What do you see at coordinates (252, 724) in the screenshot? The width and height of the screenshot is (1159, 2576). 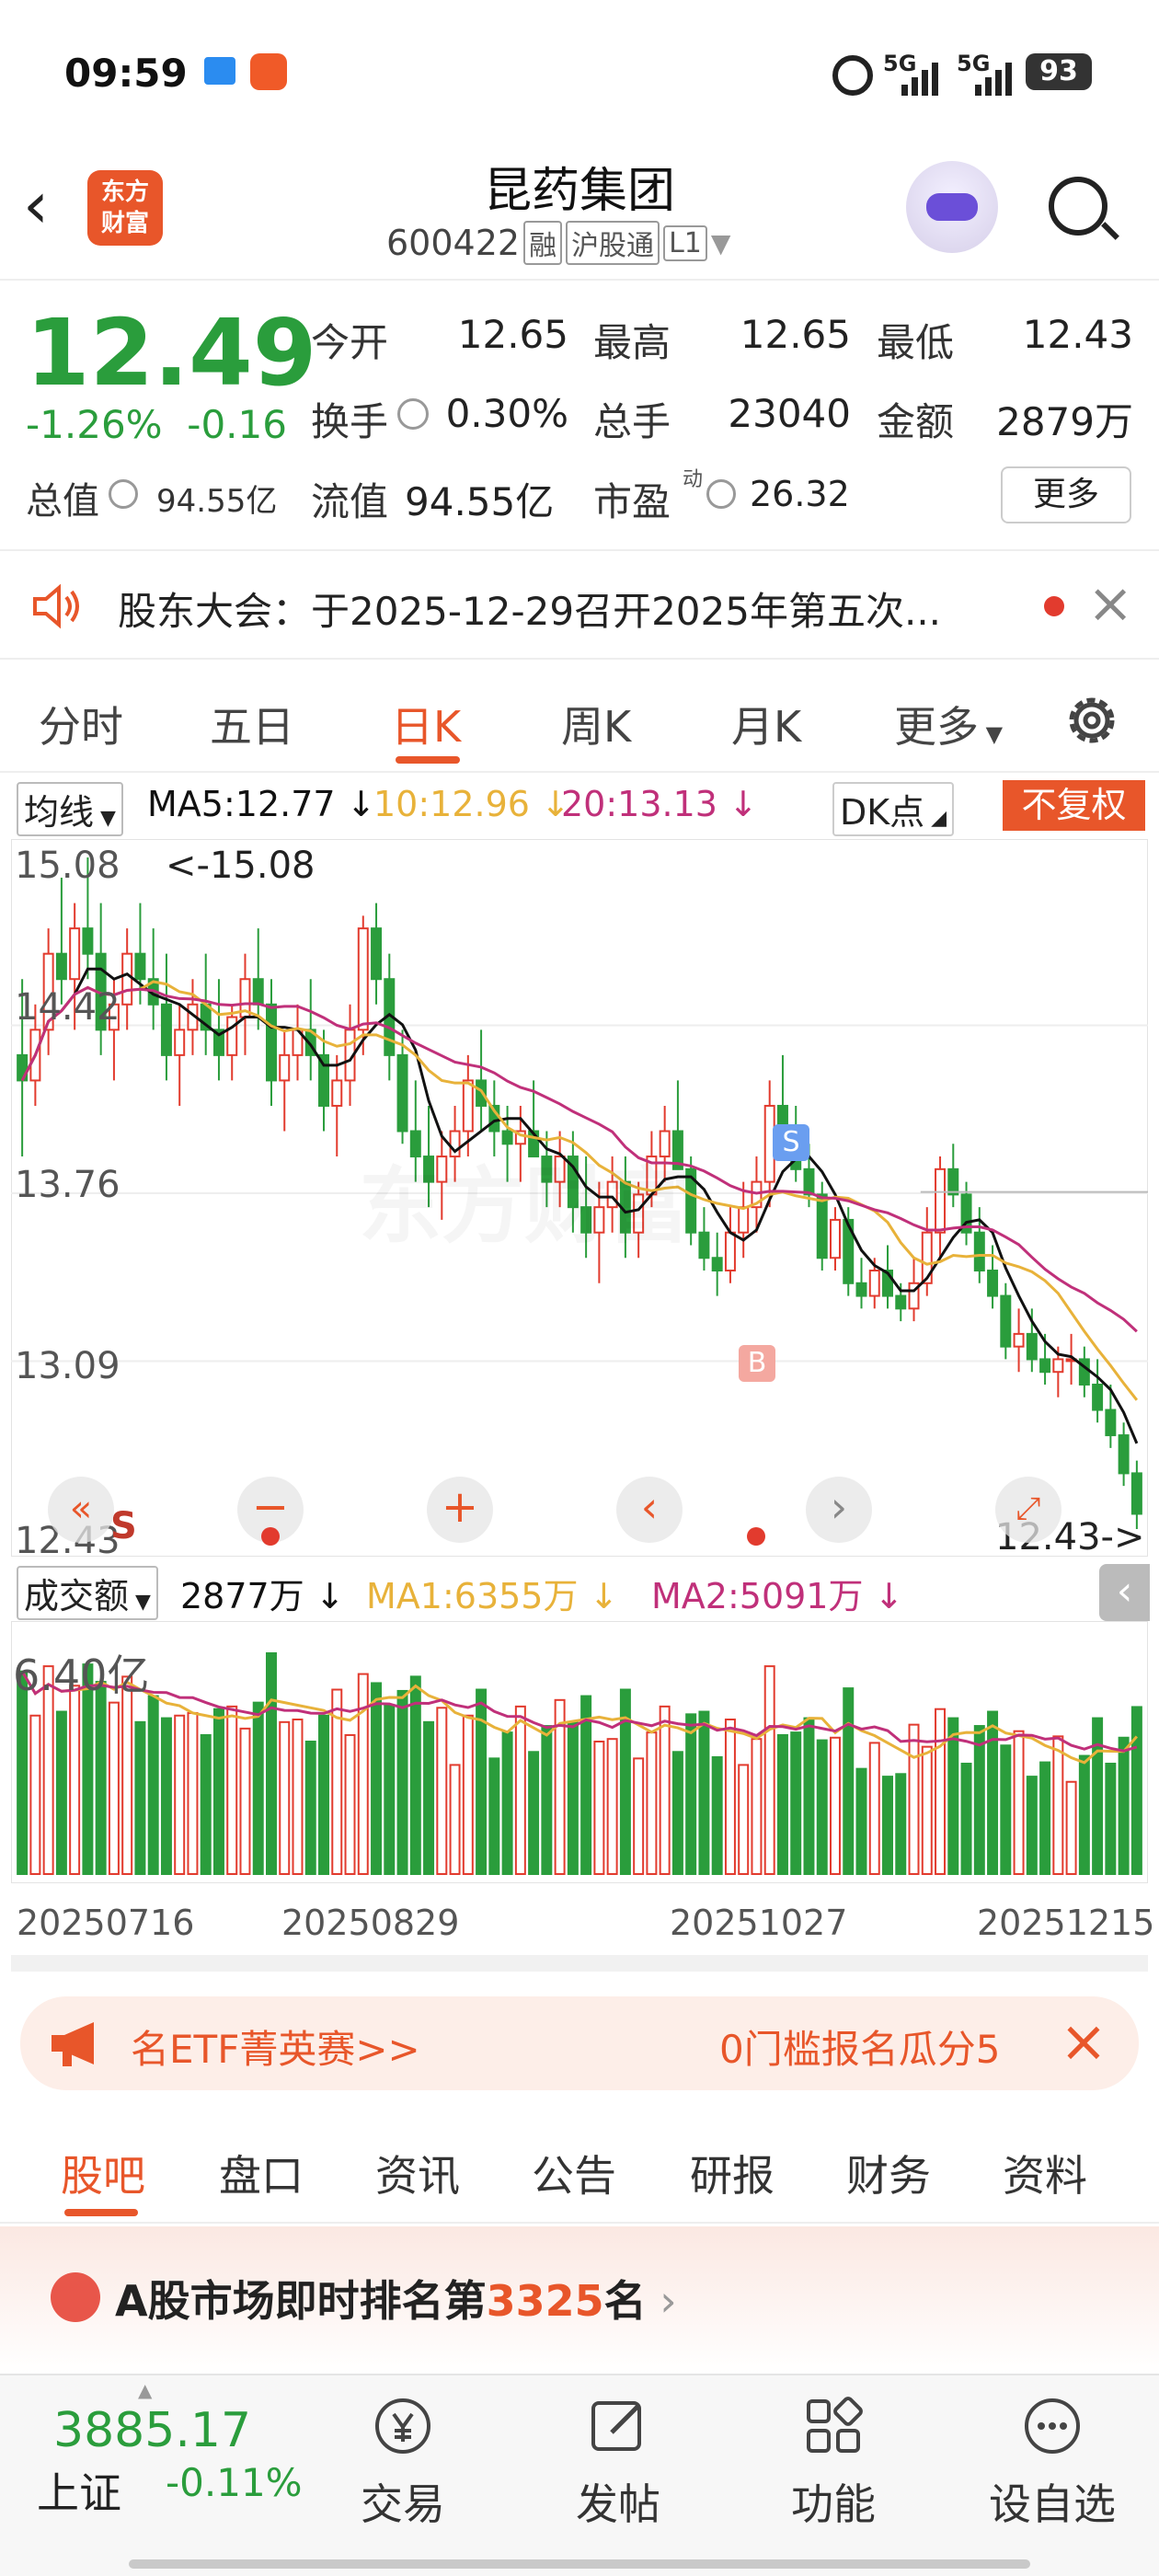 I see `tab-five-day: 五日` at bounding box center [252, 724].